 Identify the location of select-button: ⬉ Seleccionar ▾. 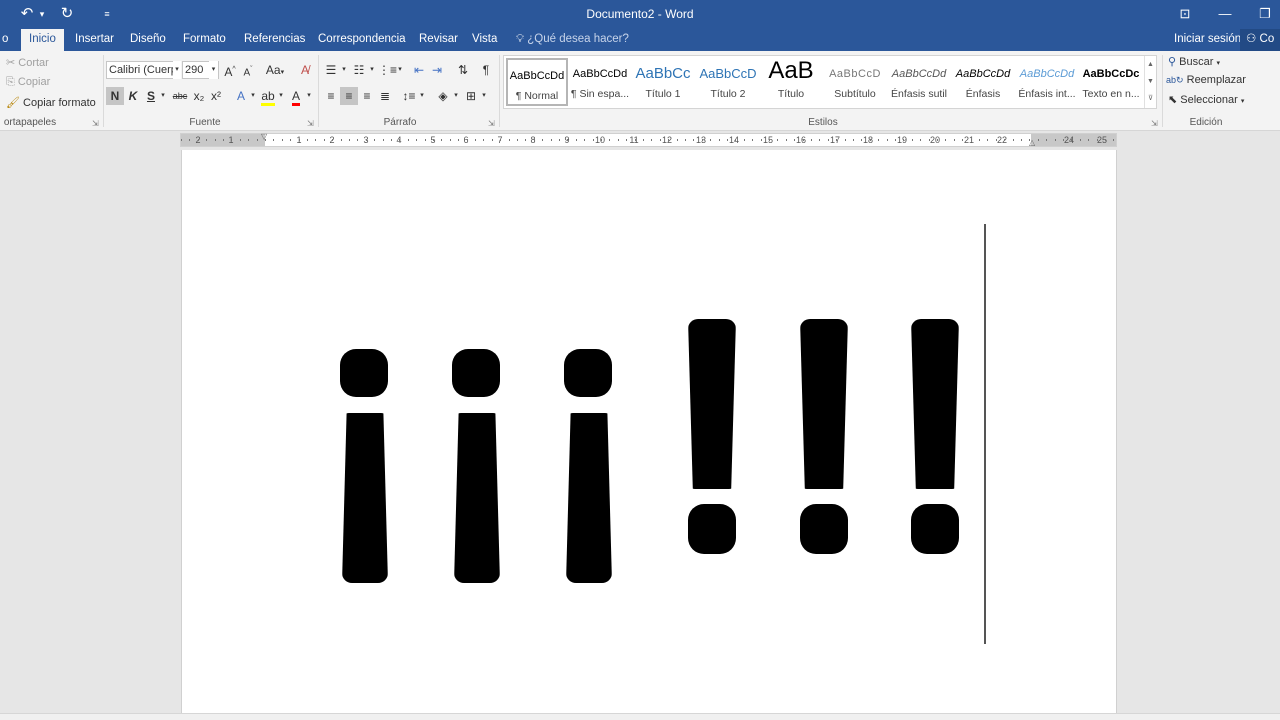
(1206, 99).